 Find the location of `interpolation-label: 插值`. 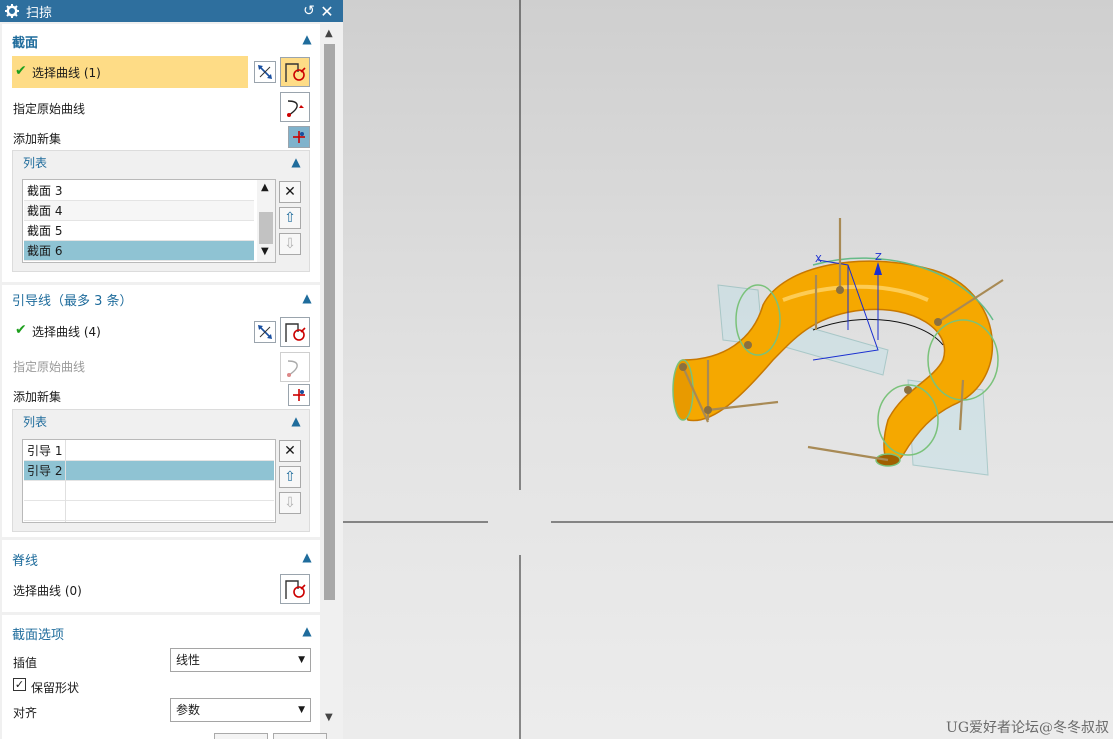

interpolation-label: 插值 is located at coordinates (25, 663).